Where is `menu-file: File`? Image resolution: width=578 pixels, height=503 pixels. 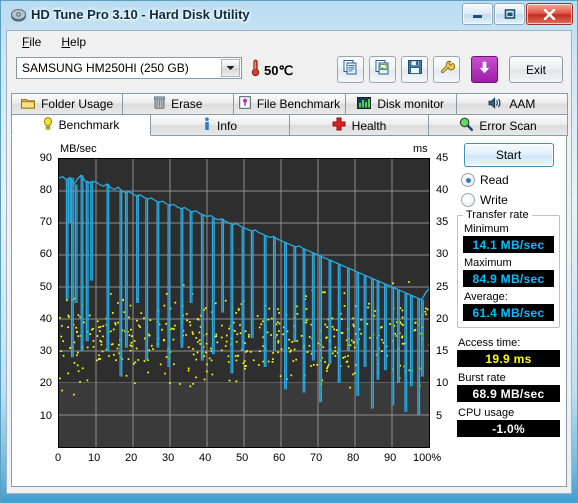 menu-file: File is located at coordinates (31, 42).